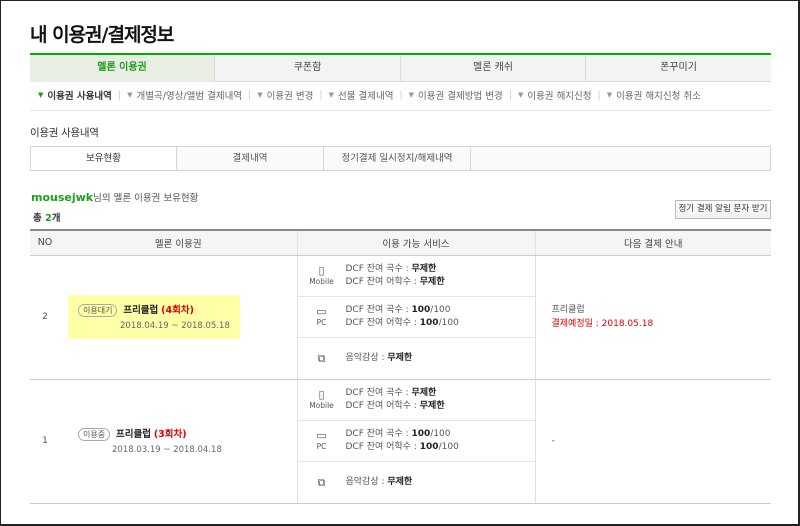 The height and width of the screenshot is (526, 800). Describe the element at coordinates (45, 242) in the screenshot. I see `header-no: NO` at that location.